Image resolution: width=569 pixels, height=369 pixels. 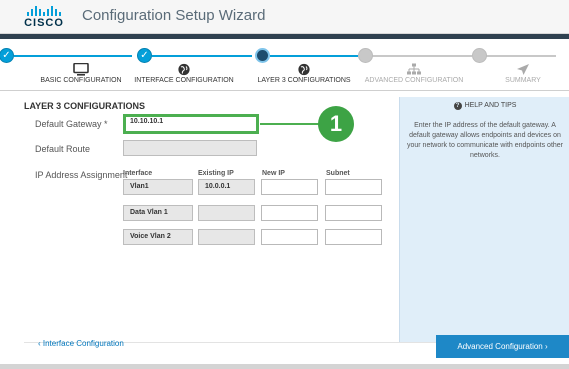 I want to click on callout-badge: 1, so click(x=336, y=124).